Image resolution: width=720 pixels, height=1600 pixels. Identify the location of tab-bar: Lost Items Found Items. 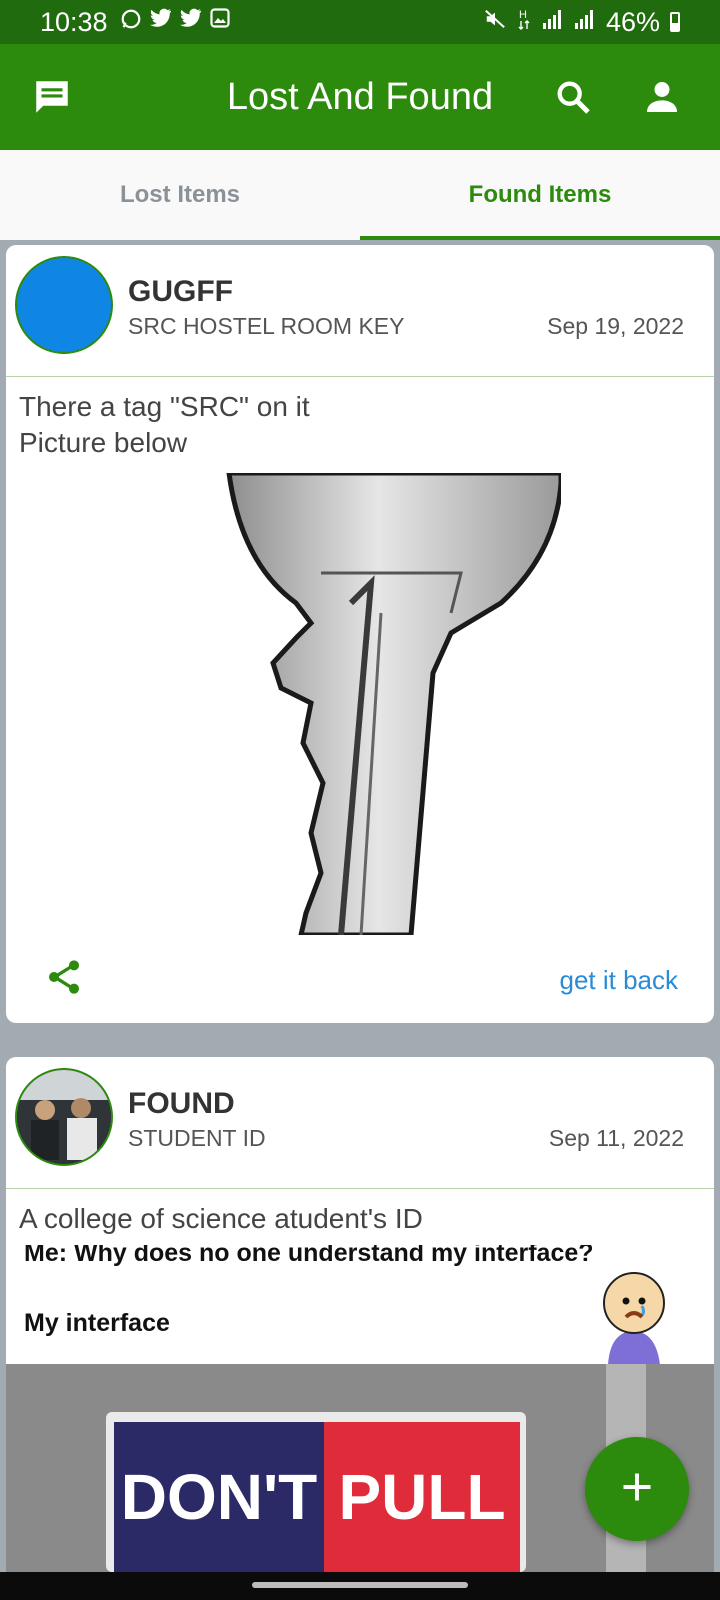
(360, 195).